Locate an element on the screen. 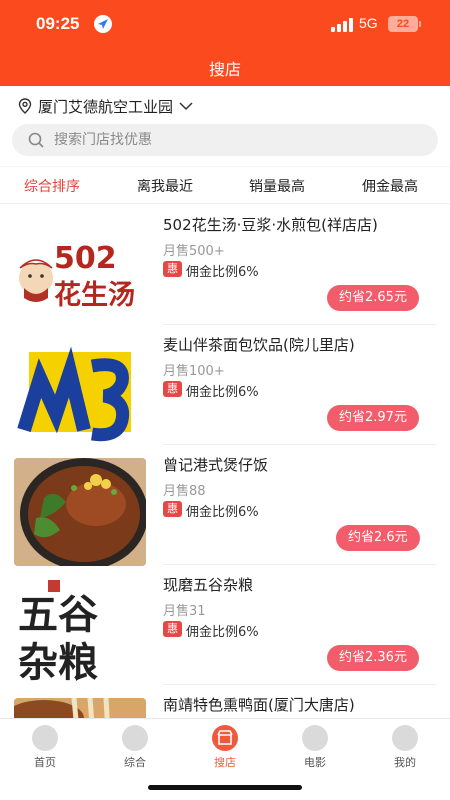 The image size is (450, 800). chevron-down-icon is located at coordinates (186, 106).